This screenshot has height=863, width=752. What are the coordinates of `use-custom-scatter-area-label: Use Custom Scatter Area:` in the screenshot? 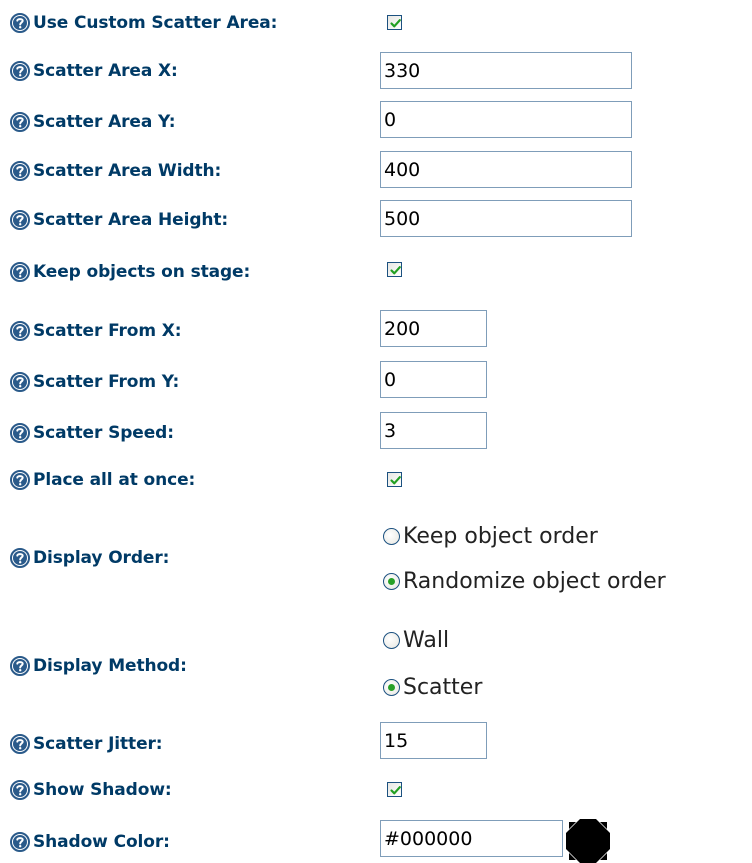 It's located at (143, 23).